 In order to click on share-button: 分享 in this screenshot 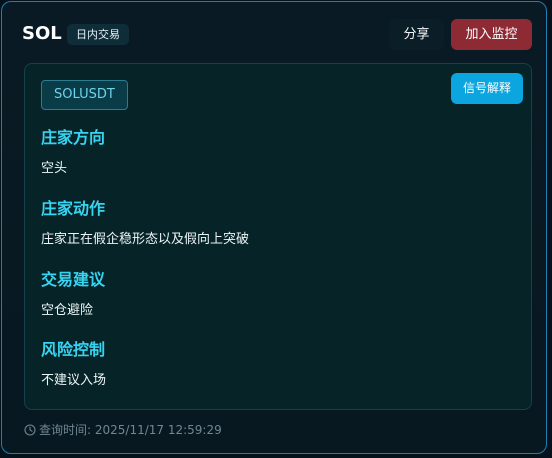, I will do `click(416, 34)`.